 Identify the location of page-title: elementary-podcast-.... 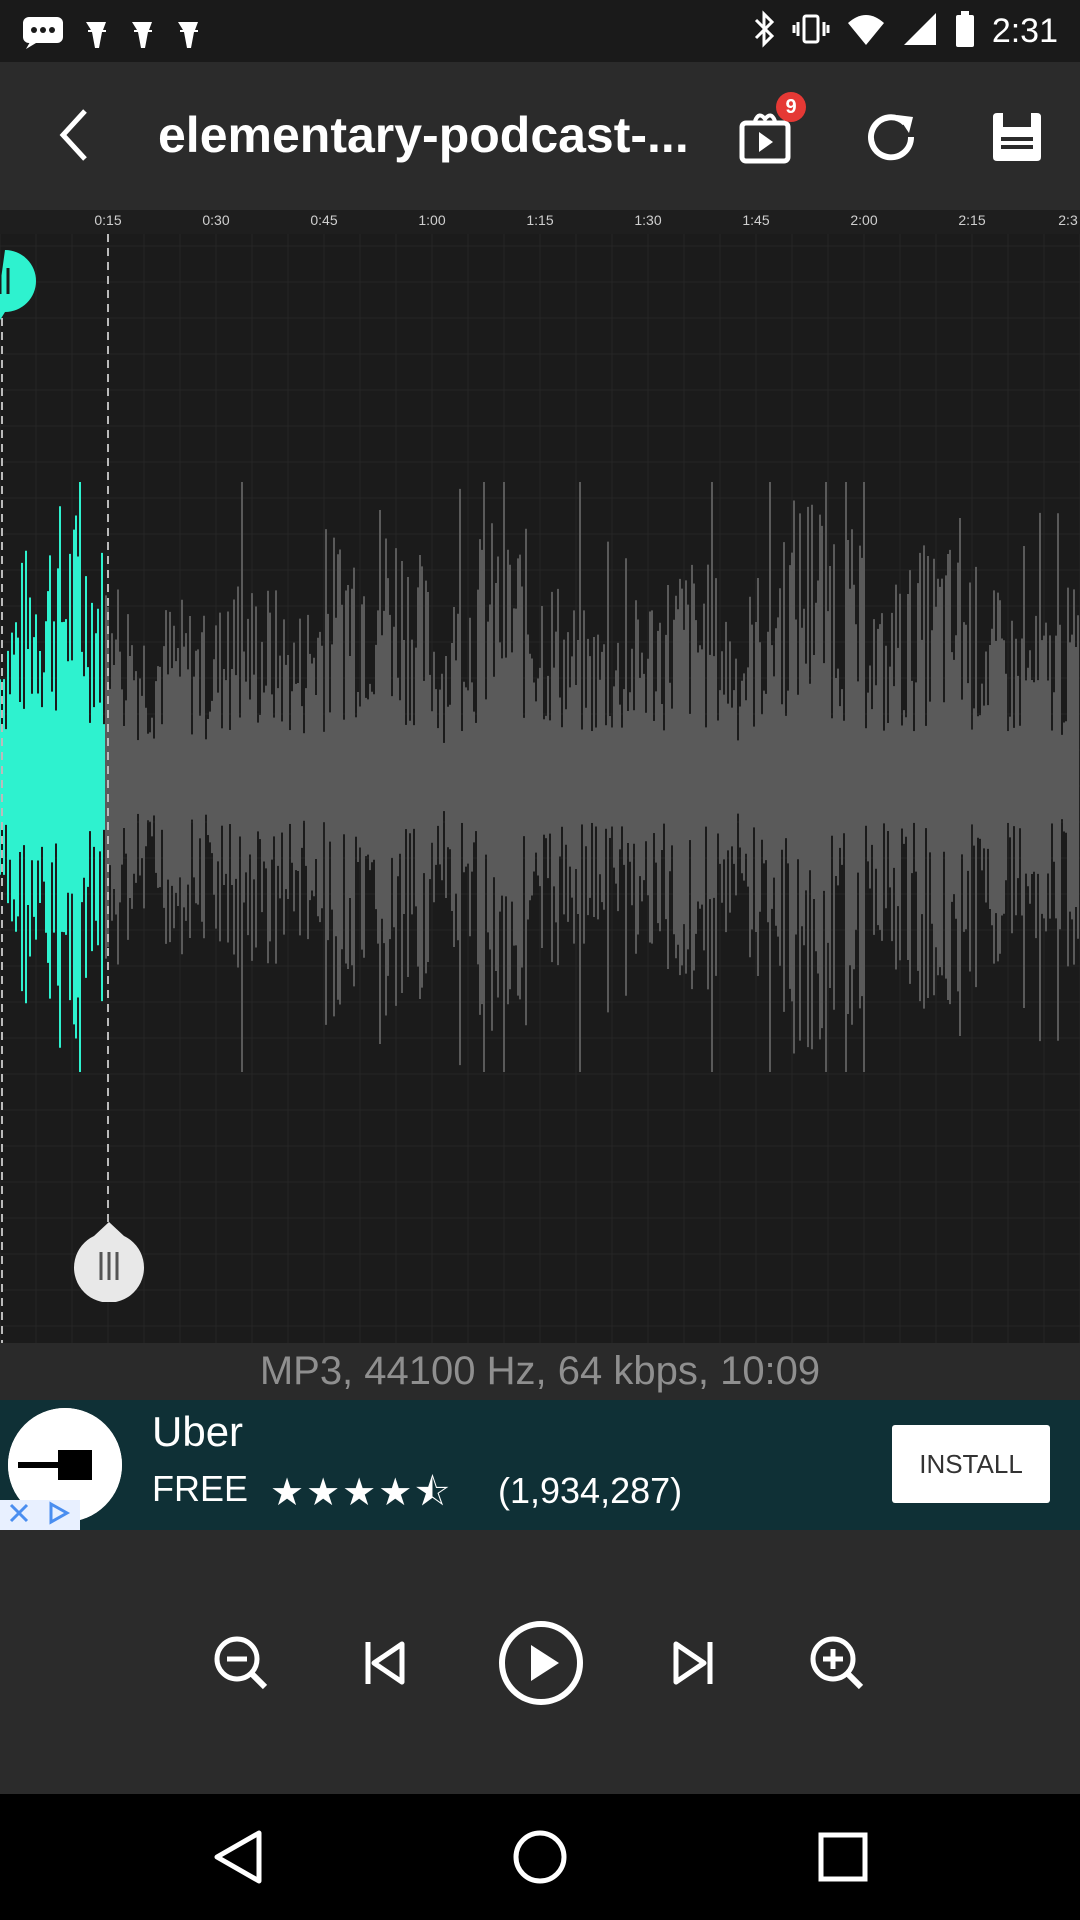
(423, 135).